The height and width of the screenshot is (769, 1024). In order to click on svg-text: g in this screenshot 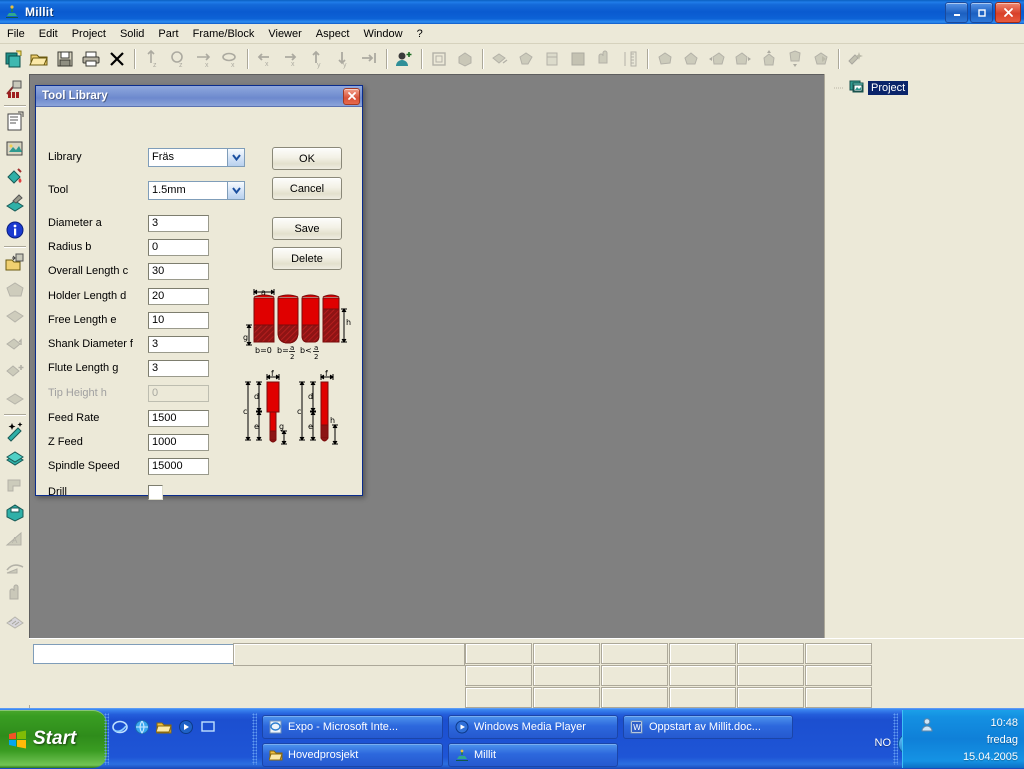, I will do `click(281, 426)`.